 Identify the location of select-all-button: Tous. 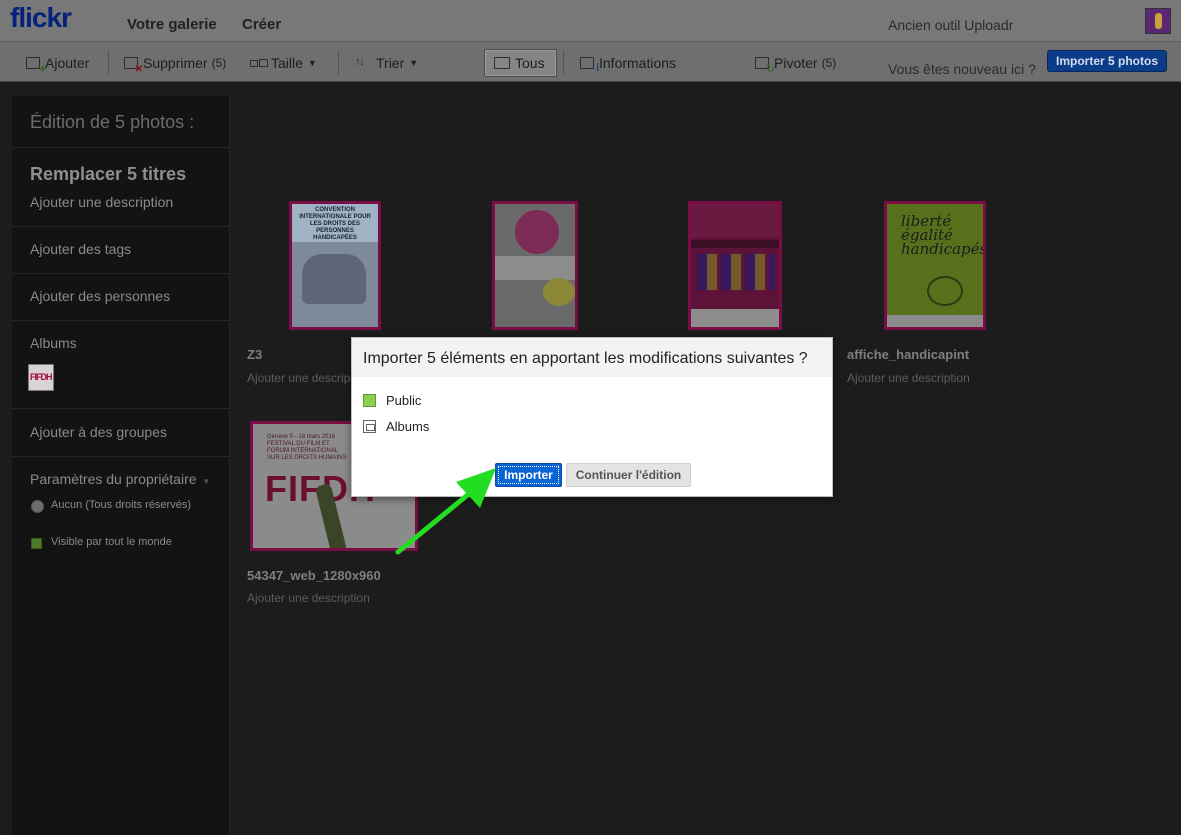
(520, 63).